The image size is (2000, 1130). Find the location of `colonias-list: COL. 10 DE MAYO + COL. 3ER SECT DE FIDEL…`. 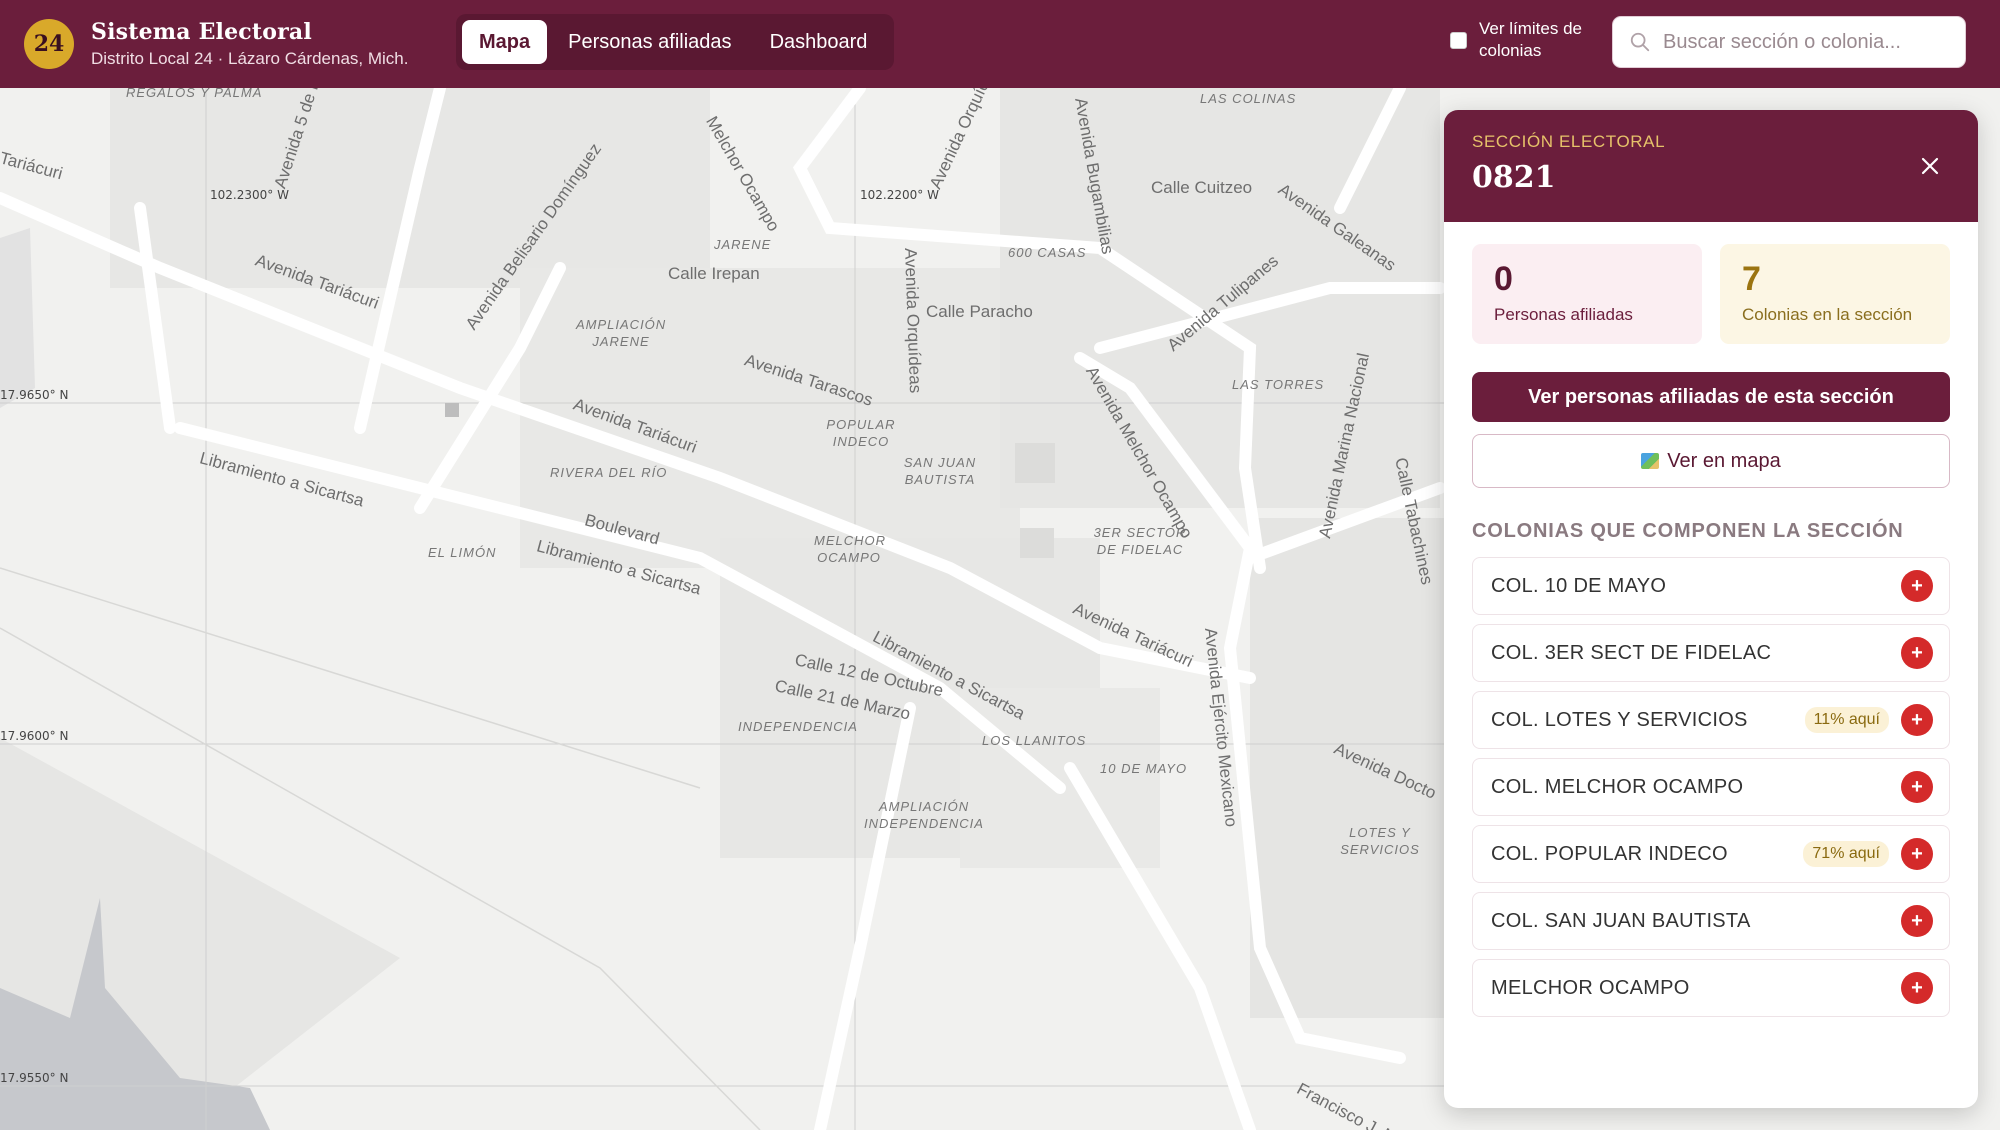

colonias-list: COL. 10 DE MAYO + COL. 3ER SECT DE FIDEL… is located at coordinates (1711, 787).